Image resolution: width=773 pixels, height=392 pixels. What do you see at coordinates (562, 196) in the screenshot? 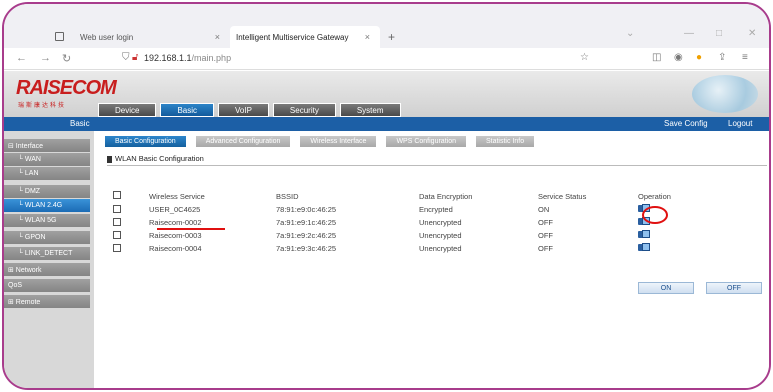
I see `column-header: Service Status` at bounding box center [562, 196].